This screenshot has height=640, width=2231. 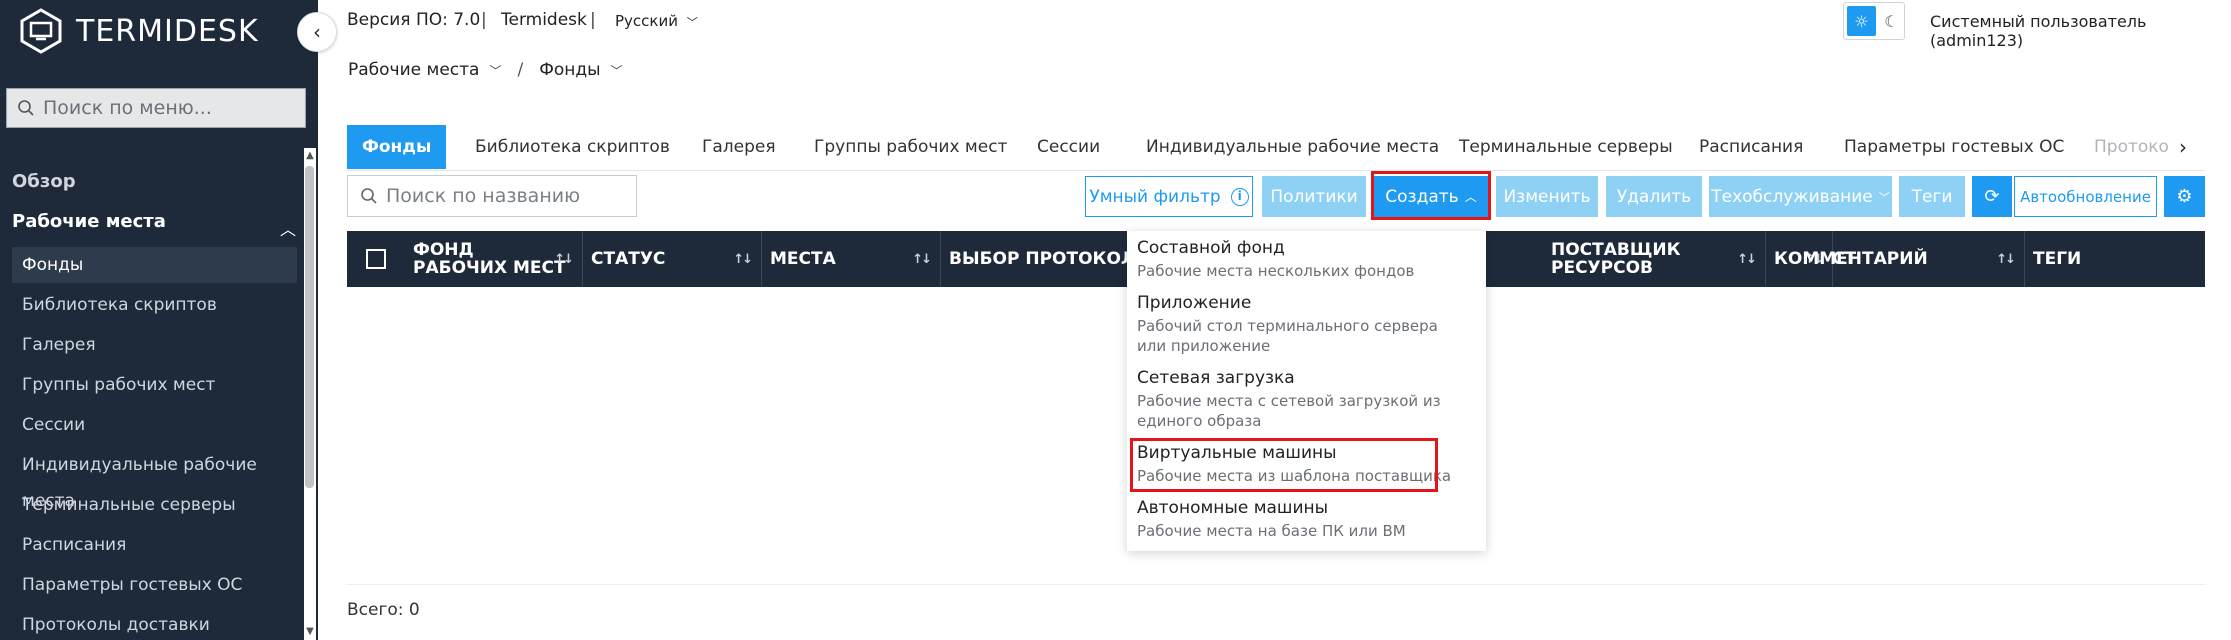 I want to click on menu-search-input, so click(x=168, y=108).